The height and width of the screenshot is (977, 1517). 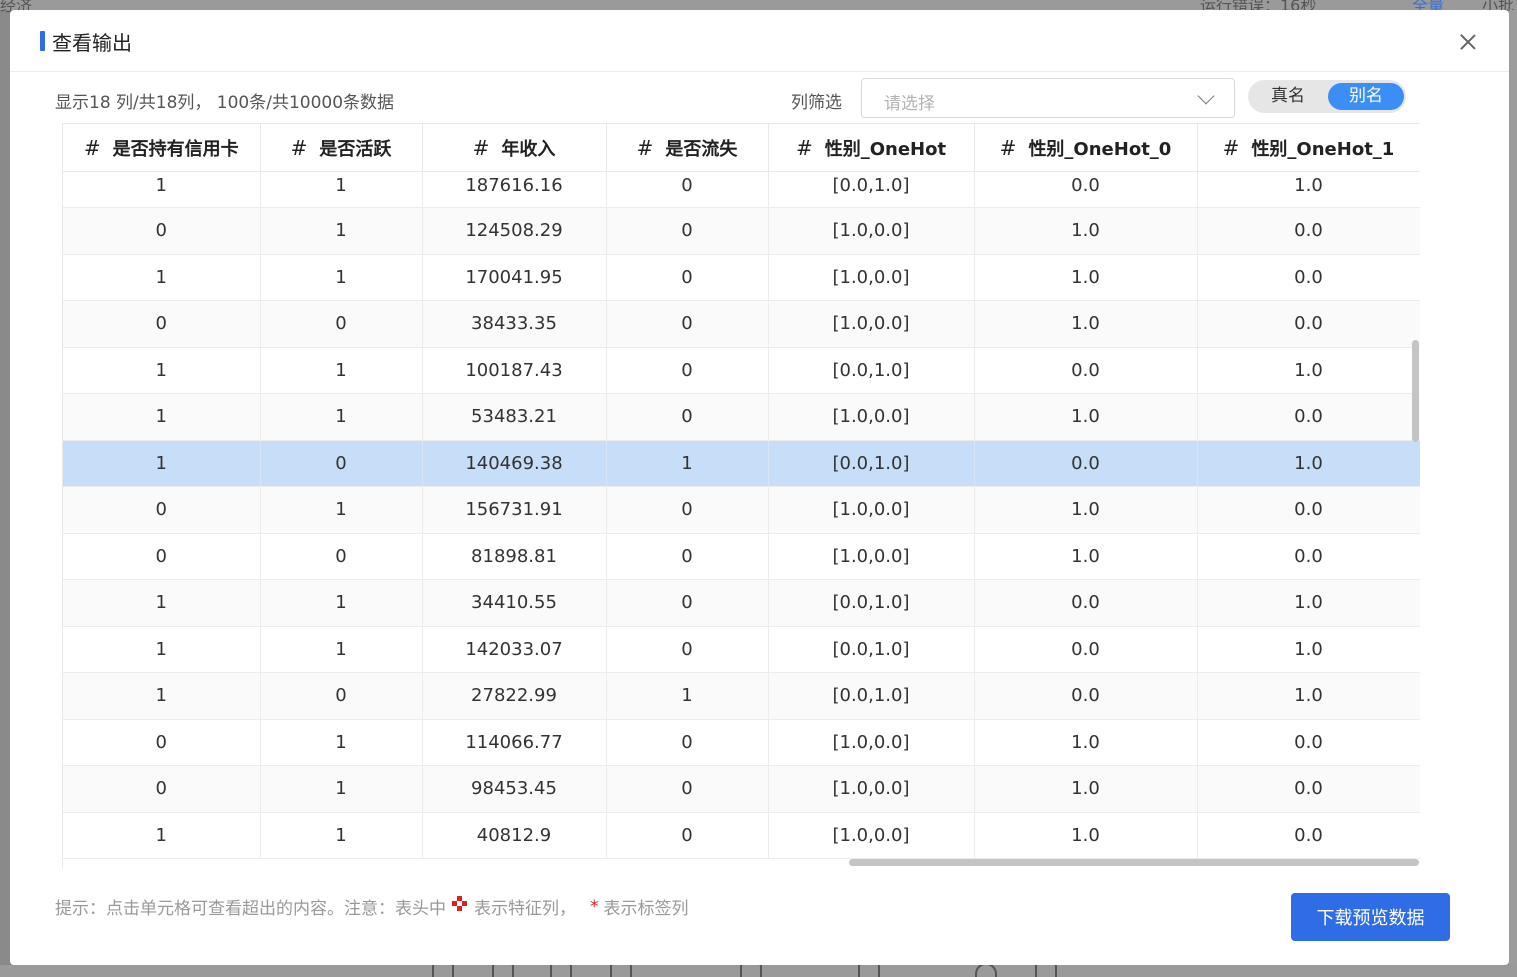 I want to click on table-row: 0 1 156731.91 0 [1.0,0.0] 1.0 0.0, so click(x=741, y=510).